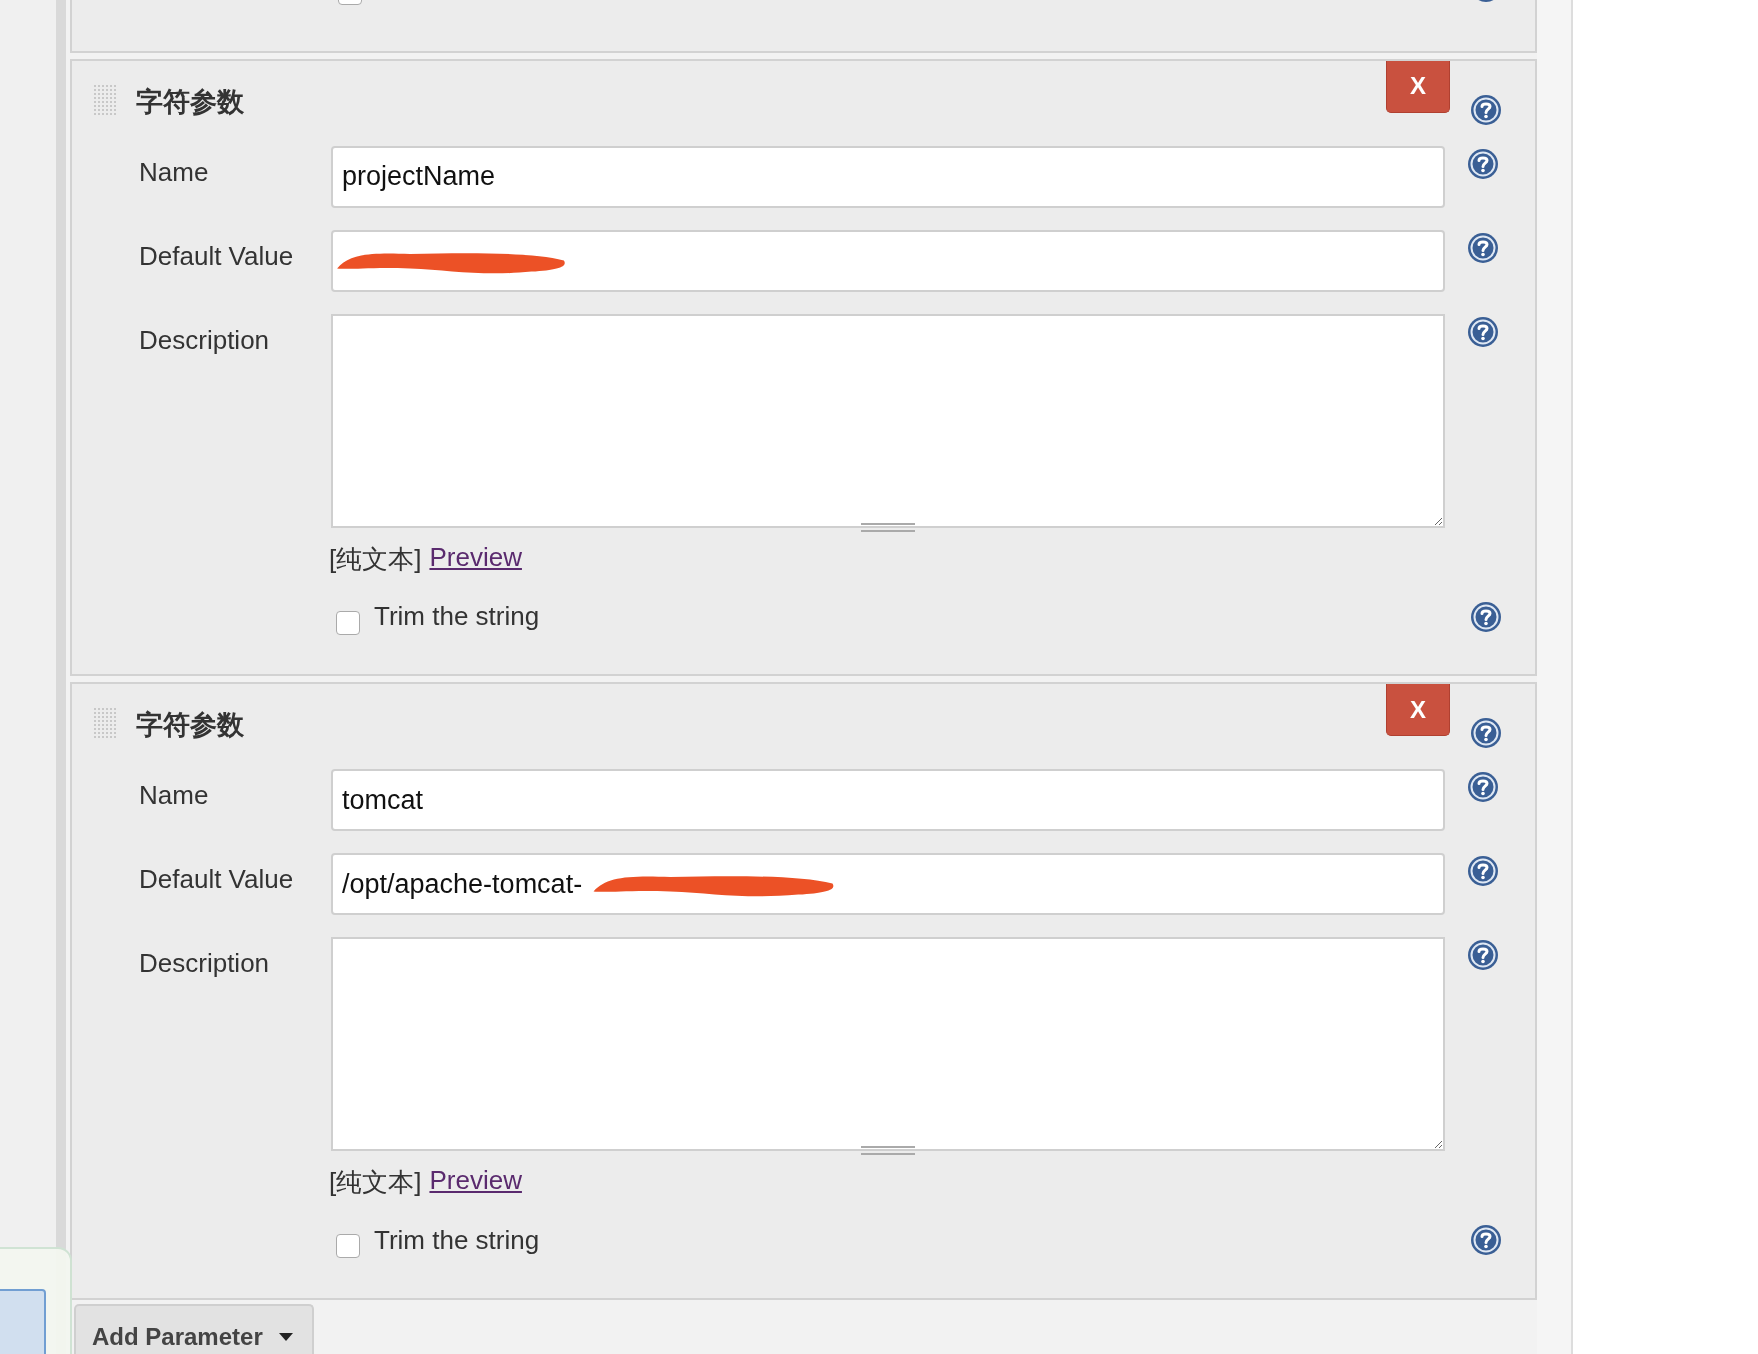 The image size is (1758, 1354). What do you see at coordinates (285, 1337) in the screenshot?
I see `caret-icon` at bounding box center [285, 1337].